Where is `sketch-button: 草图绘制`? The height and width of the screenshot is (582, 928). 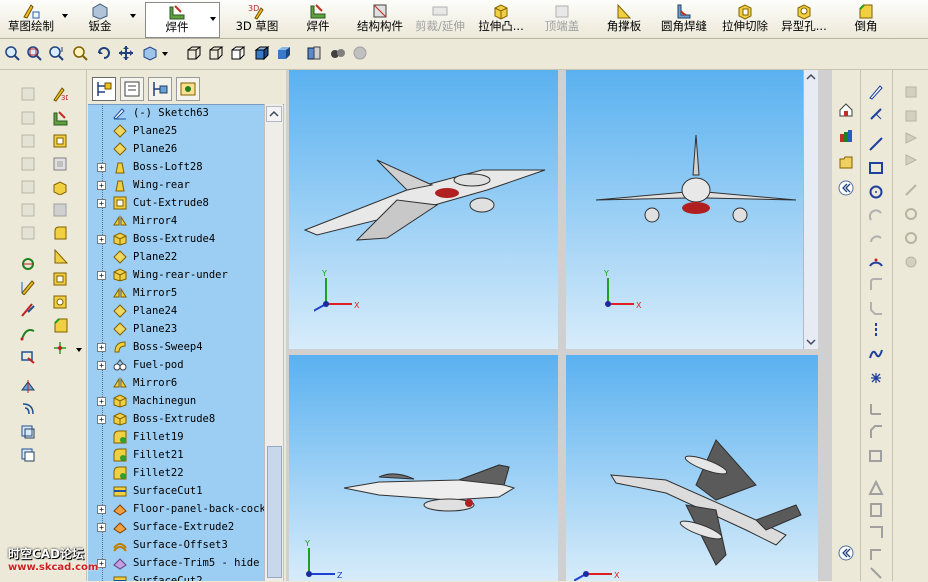
sketch-button: 草图绘制 is located at coordinates (31, 19).